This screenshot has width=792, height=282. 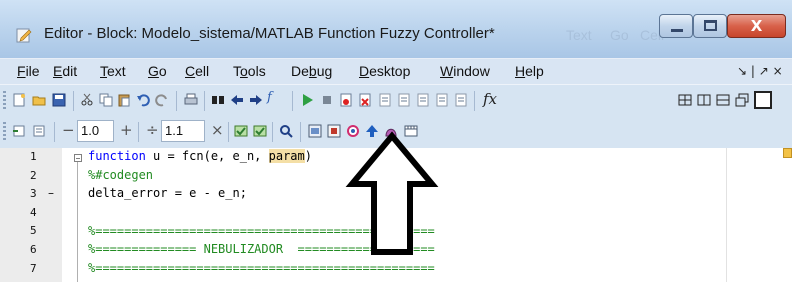 I want to click on dock-controls: ↘ | ↗ ×, so click(x=760, y=71).